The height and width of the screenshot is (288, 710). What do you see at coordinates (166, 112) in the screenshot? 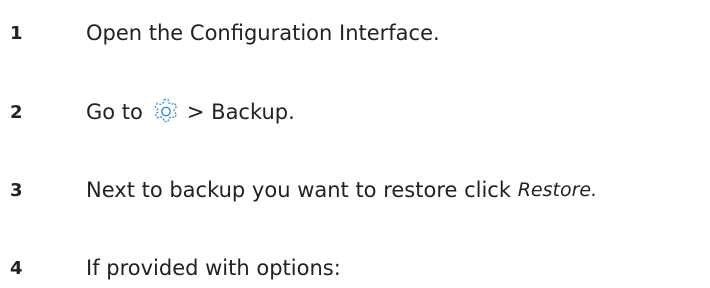
I see `gear-icon` at bounding box center [166, 112].